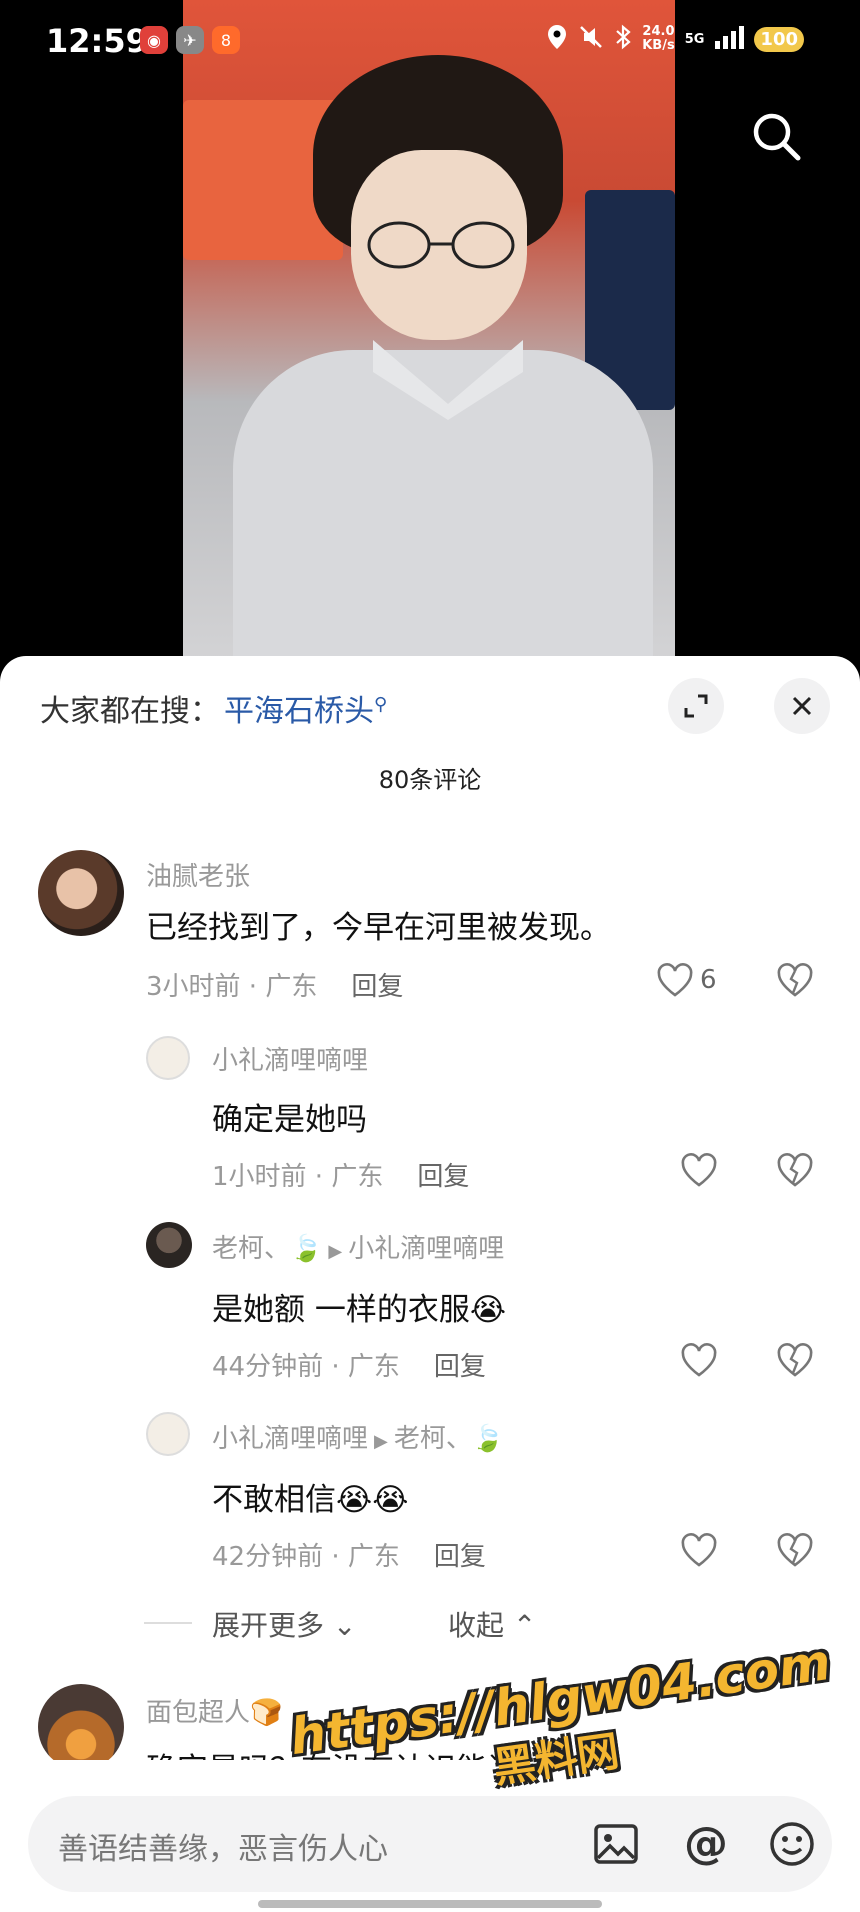  Describe the element at coordinates (430, 1904) in the screenshot. I see `home-indicator` at that location.